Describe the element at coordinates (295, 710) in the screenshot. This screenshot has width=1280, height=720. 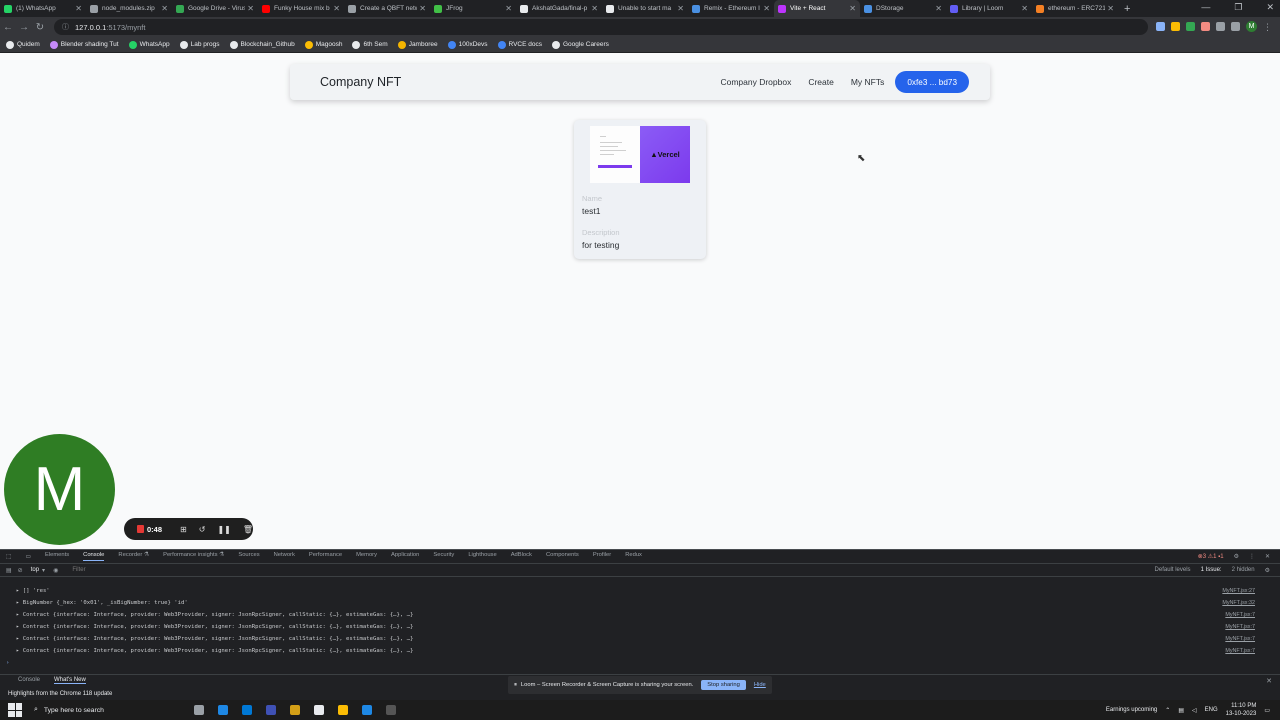
I see `file-explorer-icon` at that location.